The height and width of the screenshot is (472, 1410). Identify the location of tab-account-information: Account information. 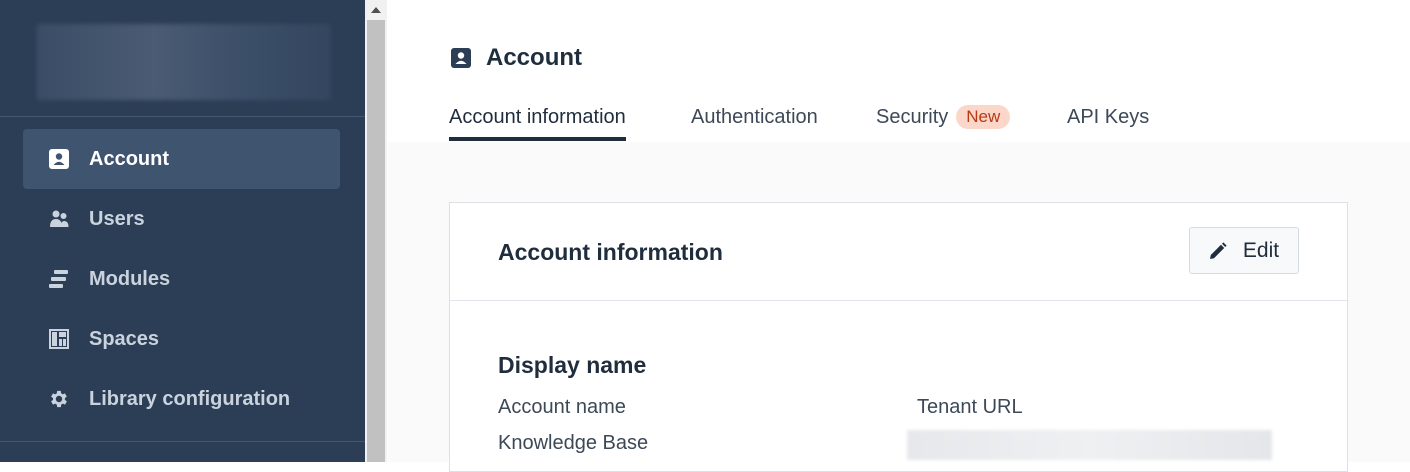
(537, 123).